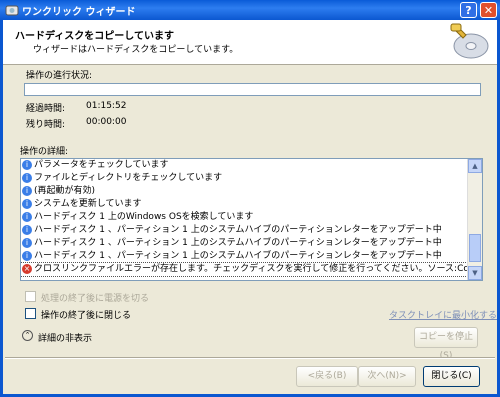 The image size is (500, 397). I want to click on wizard-header: ハードディスクをコピーしています ウィザードはハードディスクをコピーしています。, so click(250, 42).